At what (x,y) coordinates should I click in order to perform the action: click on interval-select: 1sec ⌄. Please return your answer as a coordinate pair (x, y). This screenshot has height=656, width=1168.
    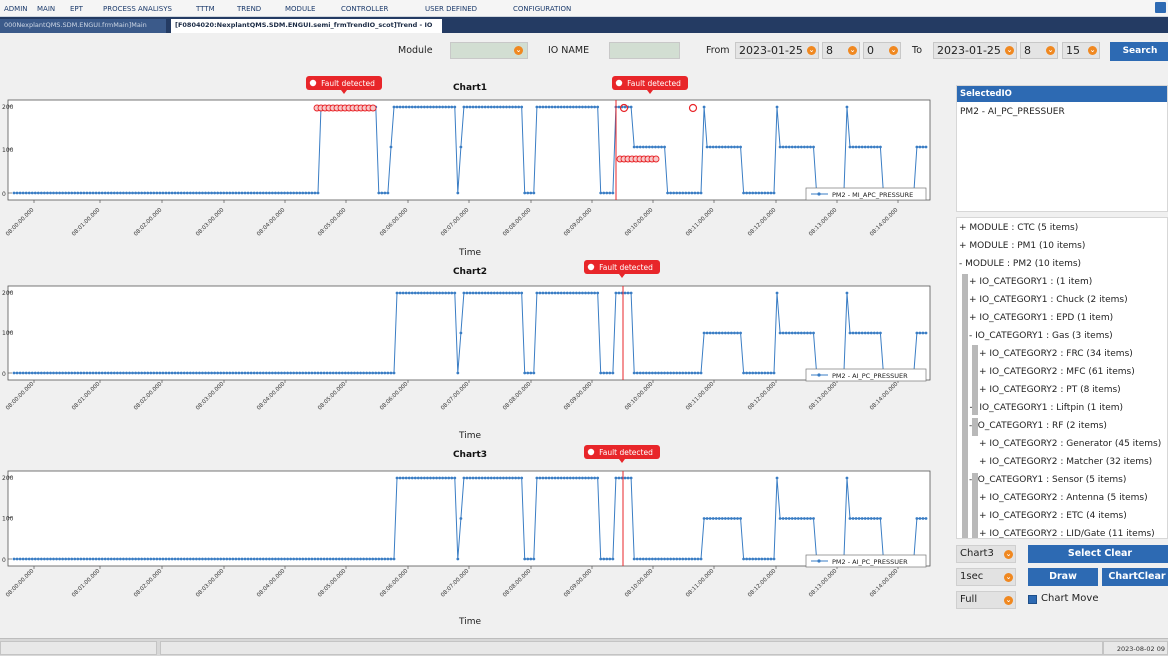
    Looking at the image, I should click on (986, 577).